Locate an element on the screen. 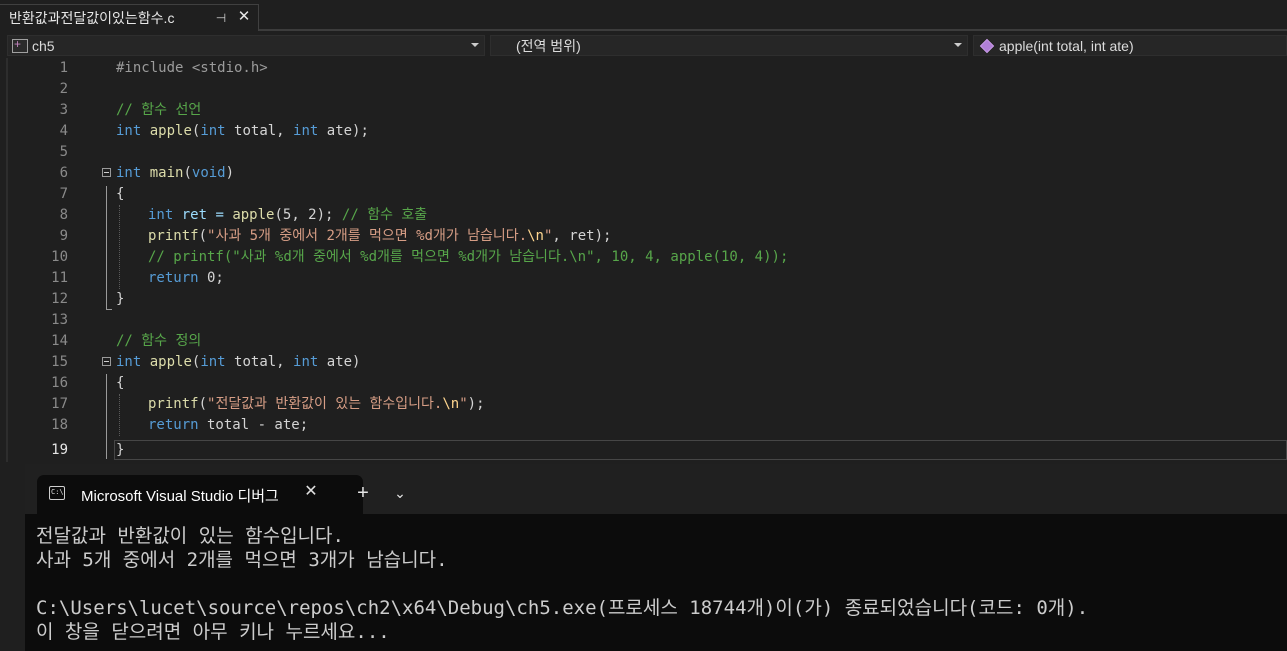 The width and height of the screenshot is (1287, 651). line-number: 6 is located at coordinates (63, 173).